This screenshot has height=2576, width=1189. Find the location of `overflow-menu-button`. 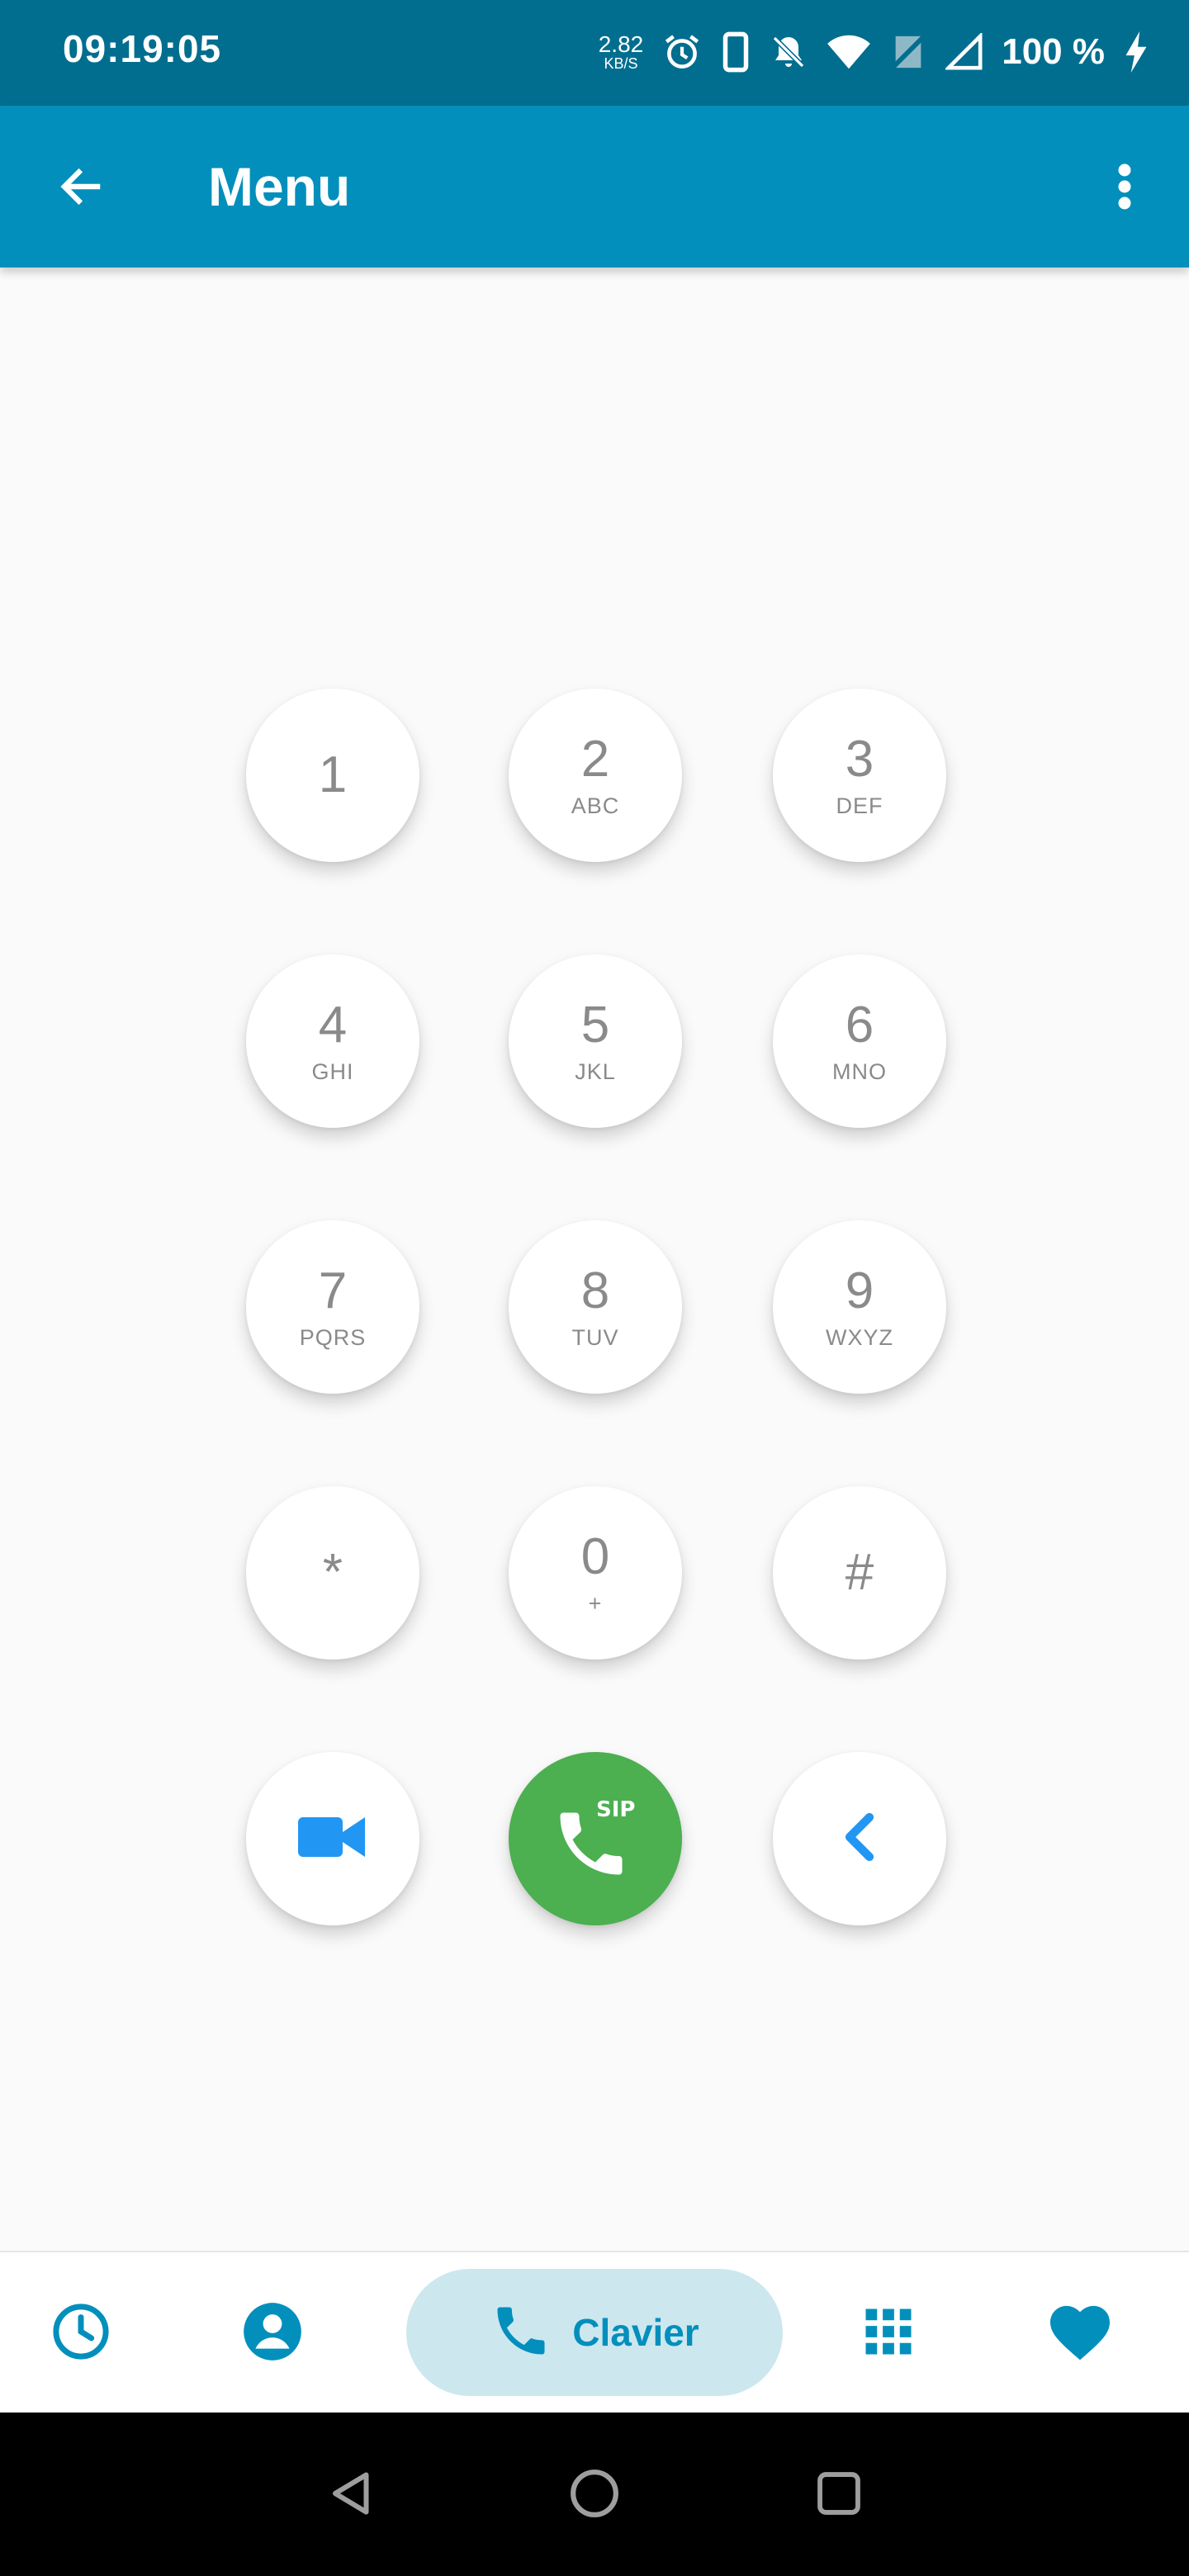

overflow-menu-button is located at coordinates (1124, 188).